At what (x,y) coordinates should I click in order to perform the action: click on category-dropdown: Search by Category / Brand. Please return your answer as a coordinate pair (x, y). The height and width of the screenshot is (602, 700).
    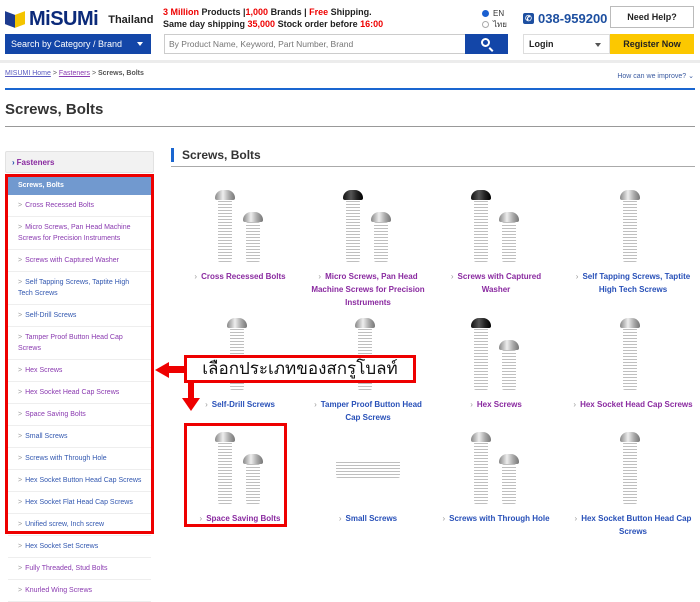
    Looking at the image, I should click on (78, 44).